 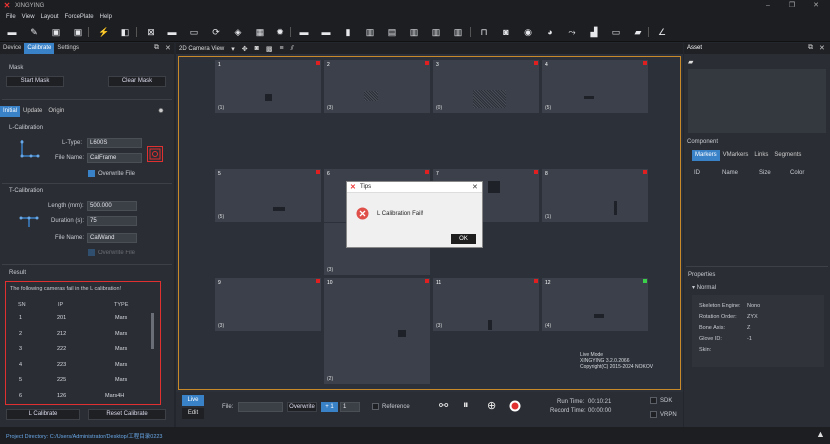 What do you see at coordinates (690, 62) in the screenshot?
I see `asset-folder-icon: ▰` at bounding box center [690, 62].